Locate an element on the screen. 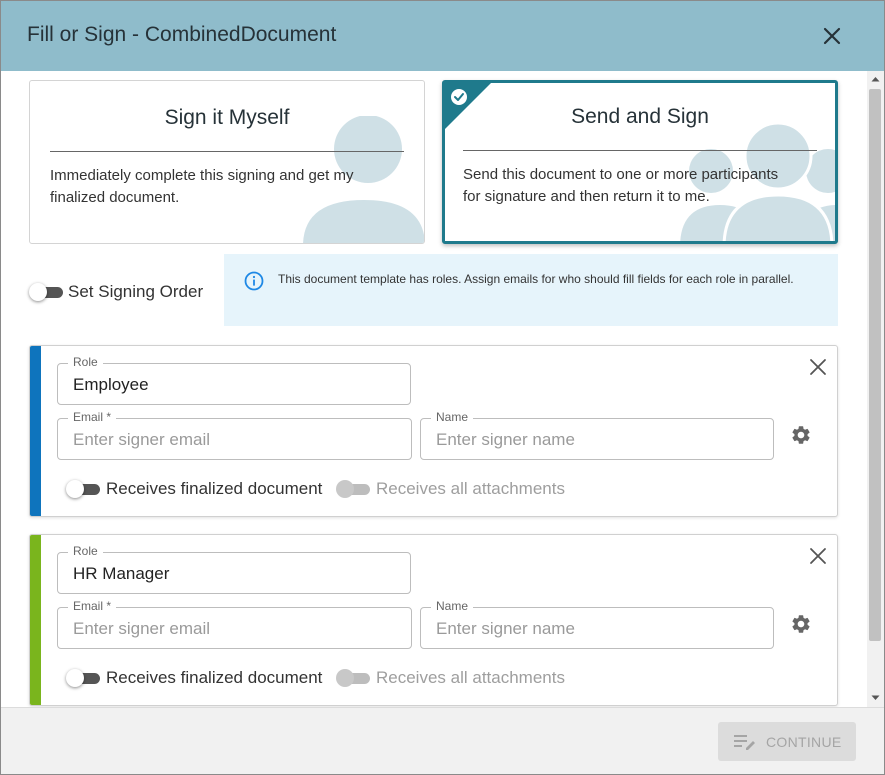 This screenshot has width=885, height=775. info-icon is located at coordinates (254, 281).